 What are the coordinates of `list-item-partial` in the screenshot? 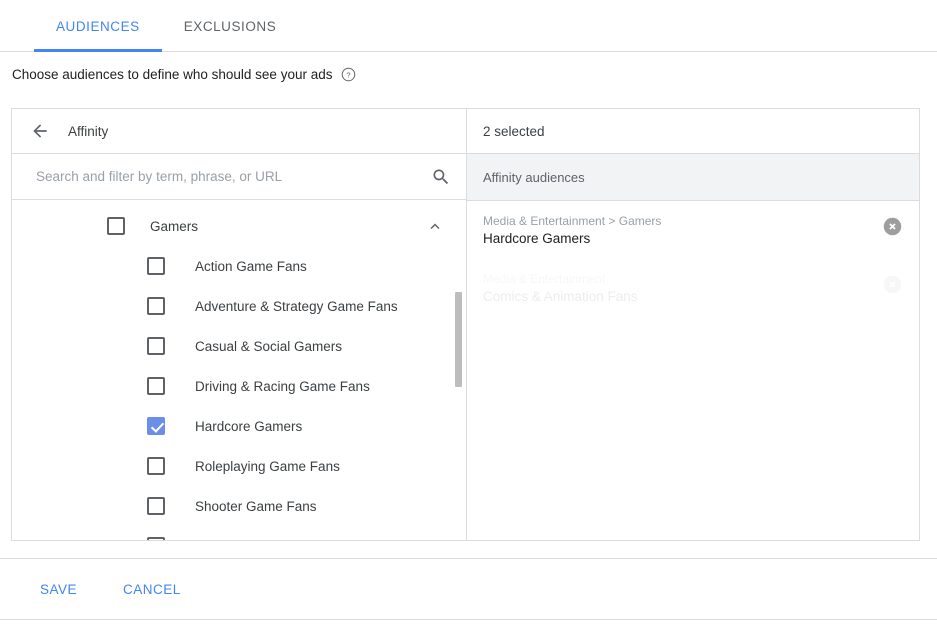 It's located at (239, 533).